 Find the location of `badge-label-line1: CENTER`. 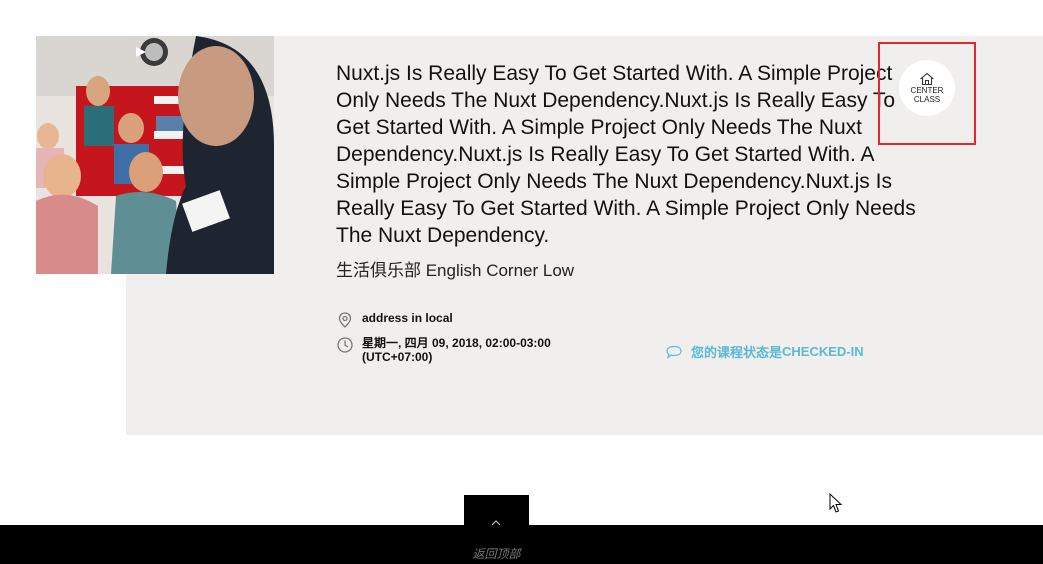

badge-label-line1: CENTER is located at coordinates (927, 90).